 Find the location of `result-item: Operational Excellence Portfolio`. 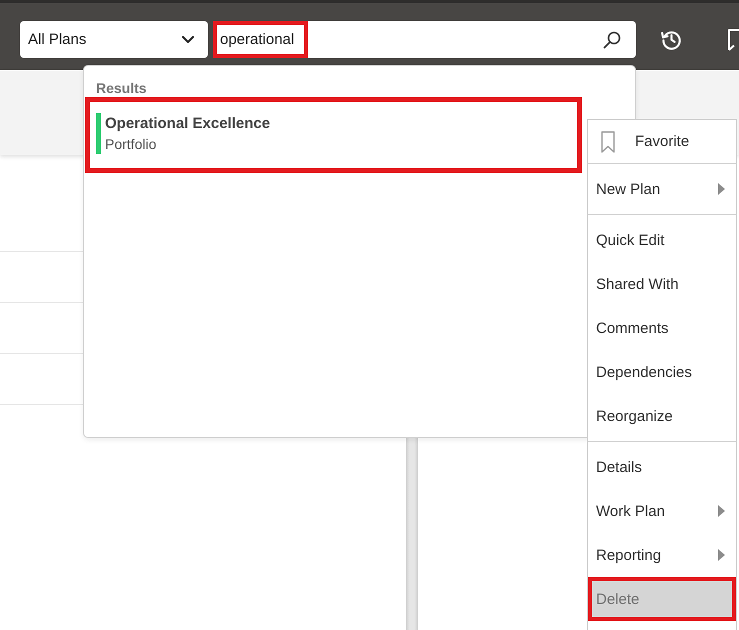

result-item: Operational Excellence Portfolio is located at coordinates (333, 135).